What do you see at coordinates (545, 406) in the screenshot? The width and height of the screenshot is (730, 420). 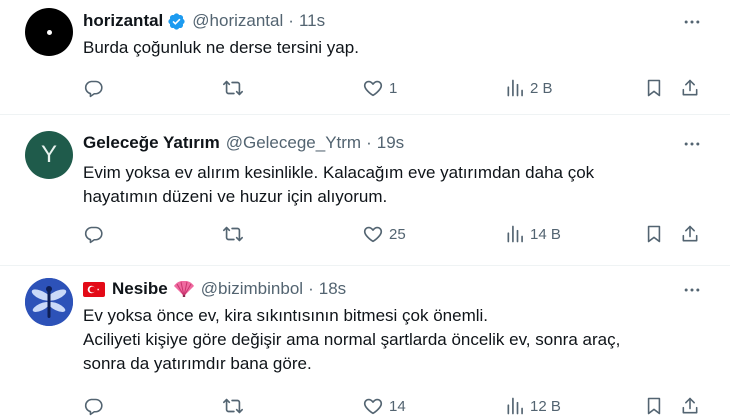 I see `view-count: 12 B` at bounding box center [545, 406].